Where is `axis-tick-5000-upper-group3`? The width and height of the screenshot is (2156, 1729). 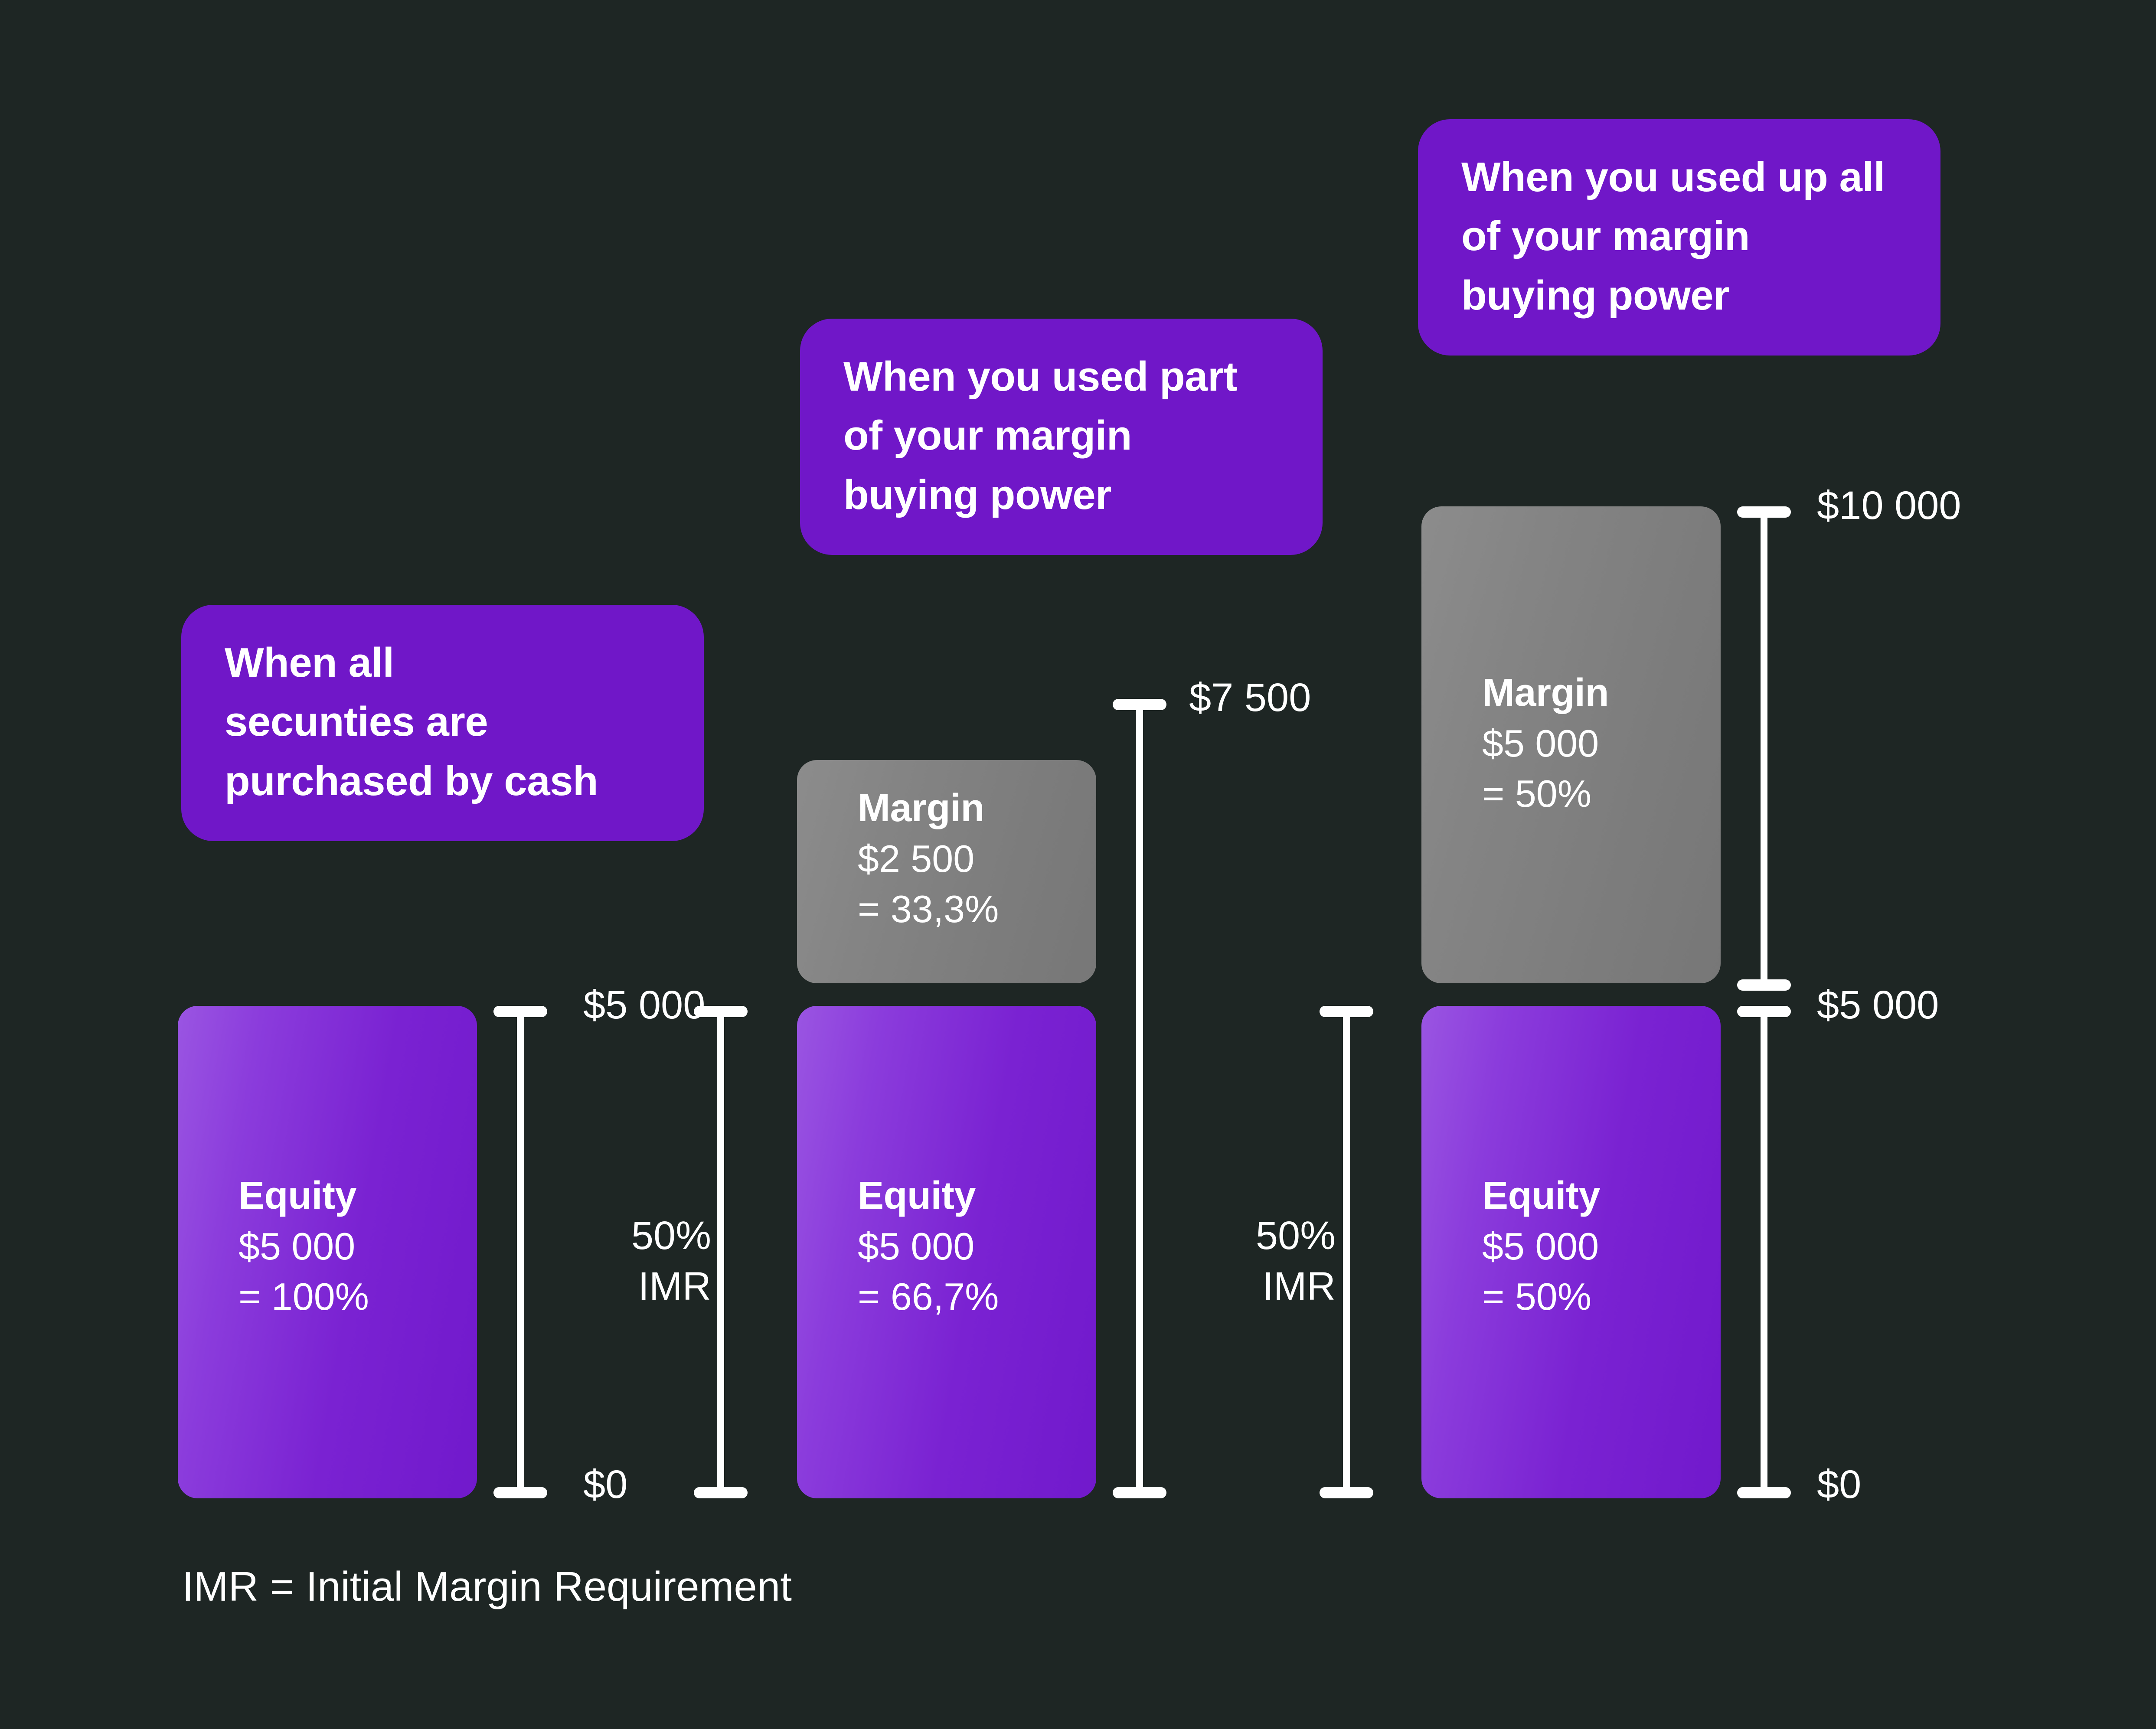
axis-tick-5000-upper-group3 is located at coordinates (1764, 985).